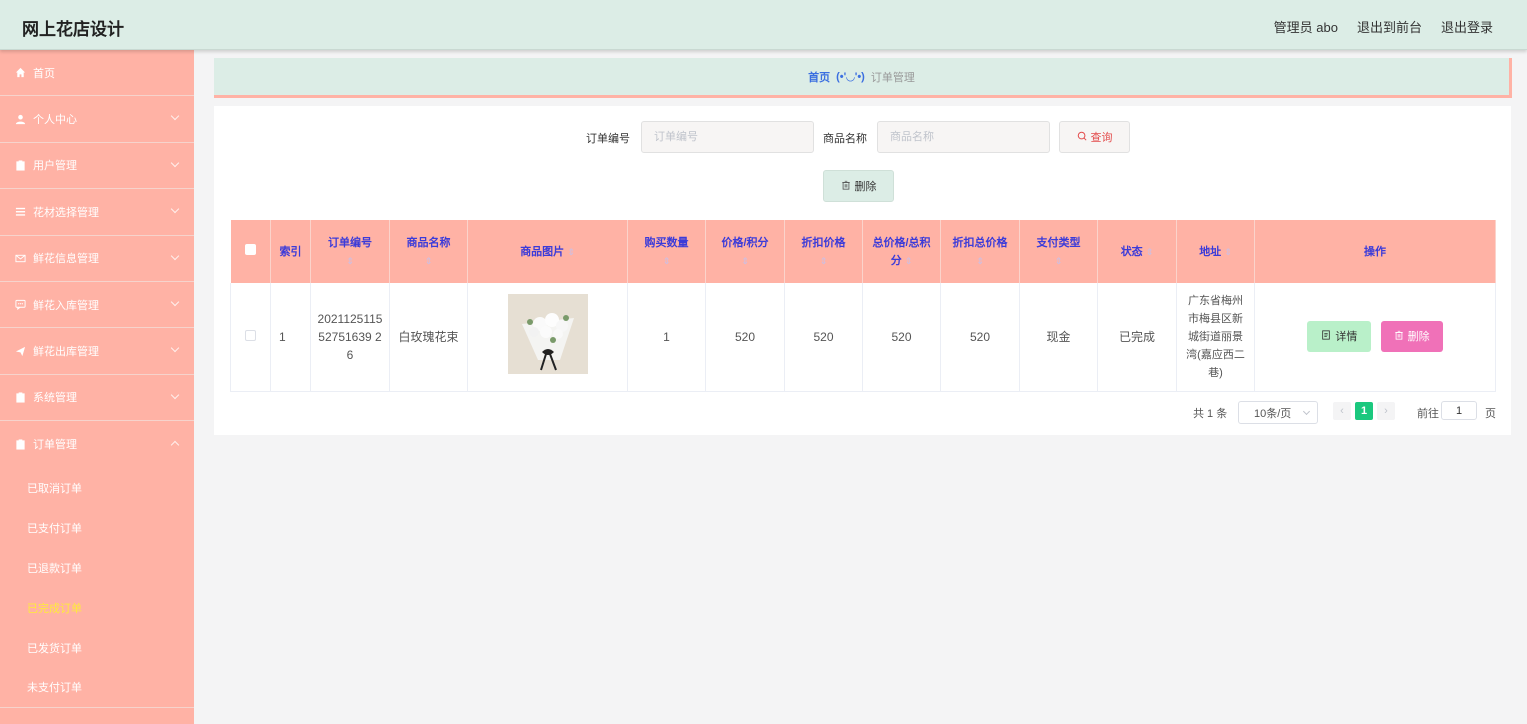  What do you see at coordinates (1459, 410) in the screenshot?
I see `goto-page-input` at bounding box center [1459, 410].